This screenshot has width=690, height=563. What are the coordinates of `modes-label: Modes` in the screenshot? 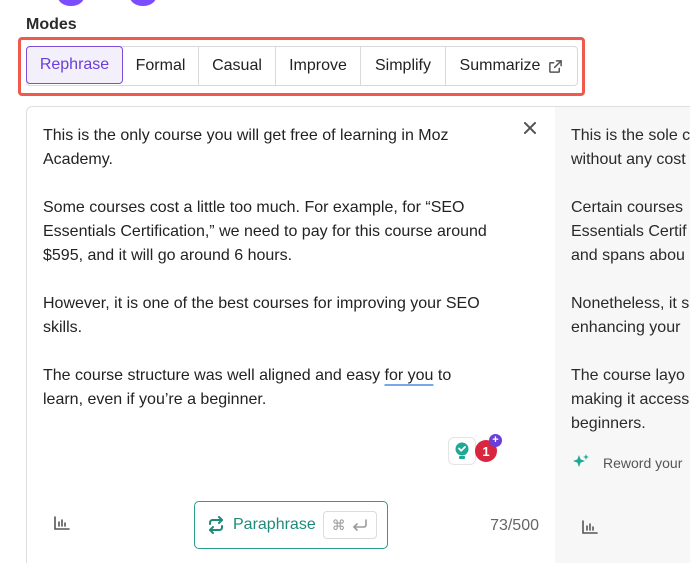 It's located at (51, 24).